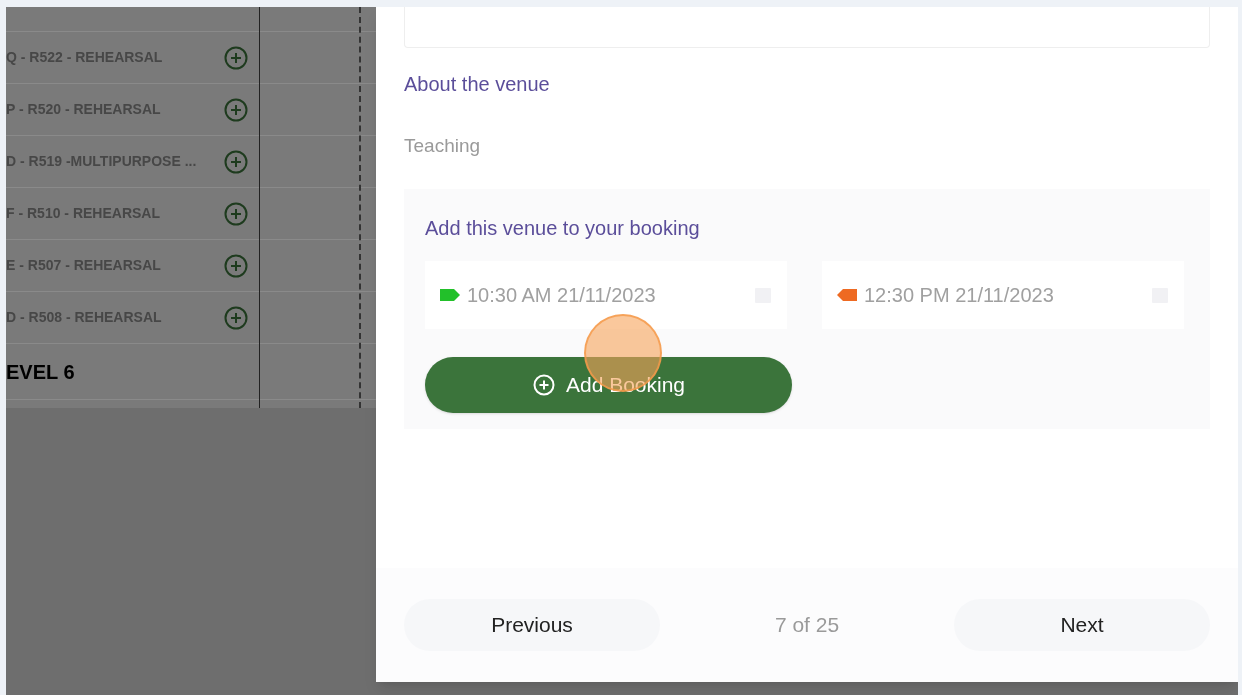 The width and height of the screenshot is (1242, 695). Describe the element at coordinates (40, 372) in the screenshot. I see `level-heading: EVEL 6` at that location.